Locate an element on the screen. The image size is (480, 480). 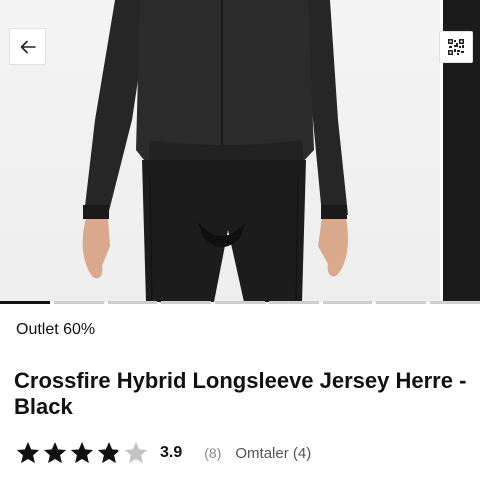
outlet-discount-badge: Outlet 60% is located at coordinates (56, 329).